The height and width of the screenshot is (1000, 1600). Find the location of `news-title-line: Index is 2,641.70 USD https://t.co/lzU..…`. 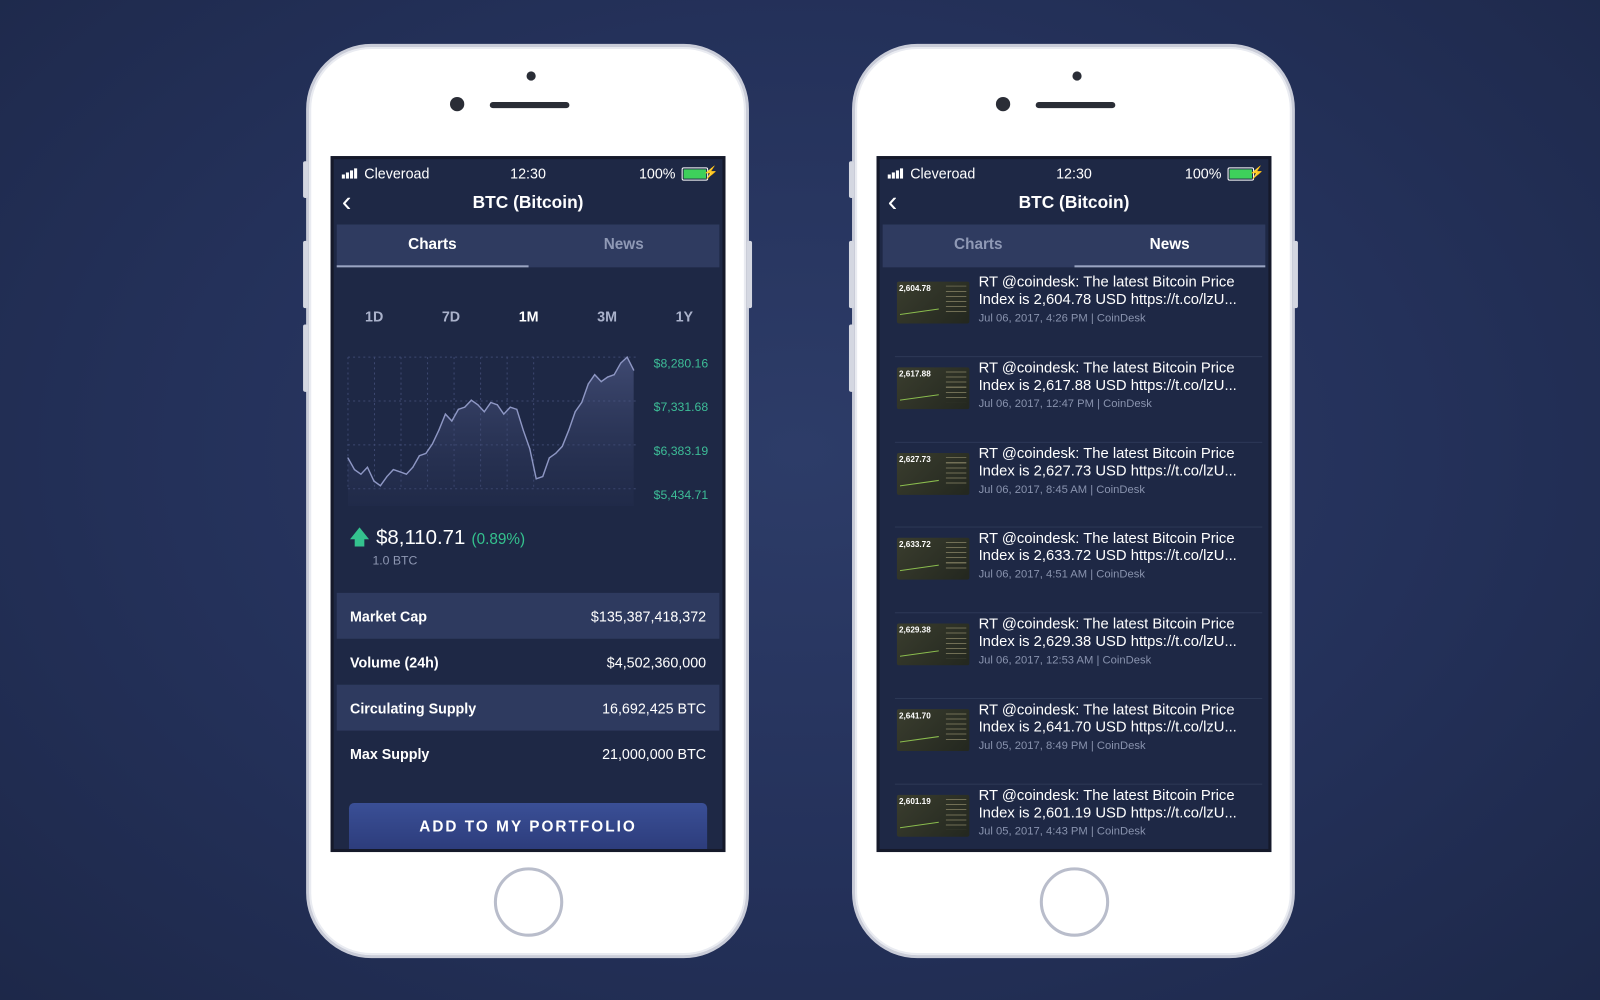

news-title-line: Index is 2,641.70 USD https://t.co/lzU..… is located at coordinates (1107, 727).